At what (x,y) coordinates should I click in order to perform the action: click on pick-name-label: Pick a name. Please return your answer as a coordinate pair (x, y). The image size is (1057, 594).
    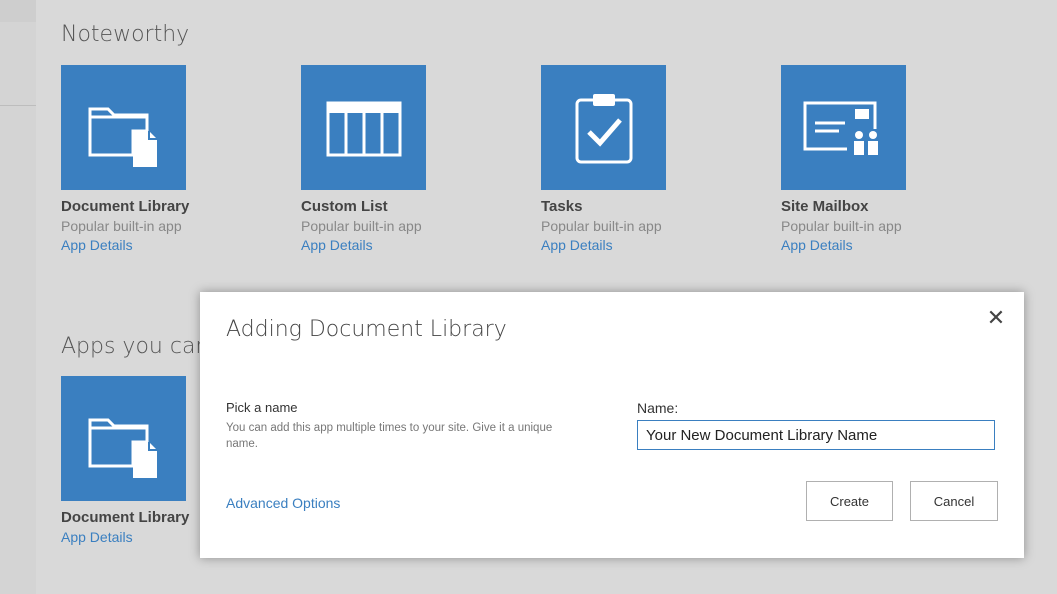
    Looking at the image, I should click on (262, 407).